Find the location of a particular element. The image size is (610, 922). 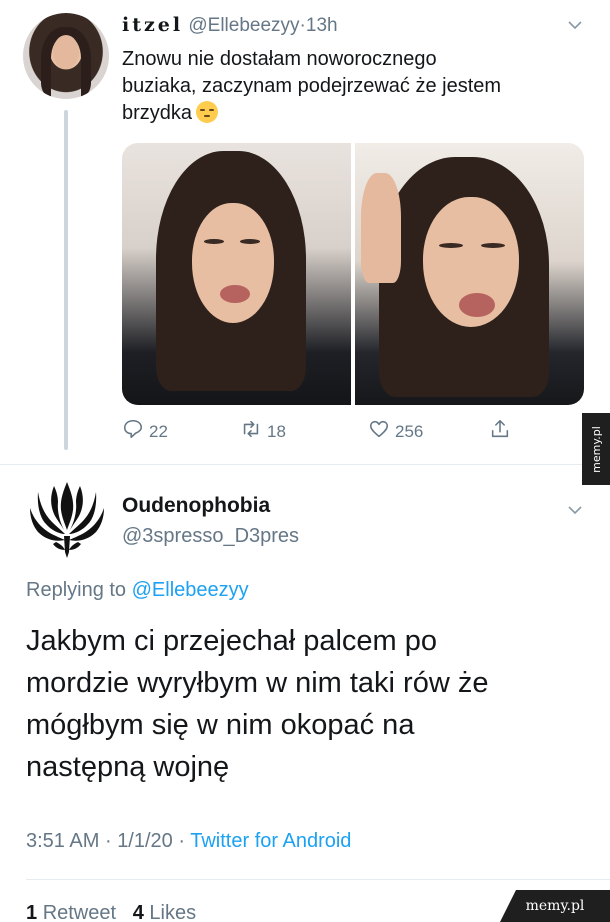

reply-icon is located at coordinates (133, 431).